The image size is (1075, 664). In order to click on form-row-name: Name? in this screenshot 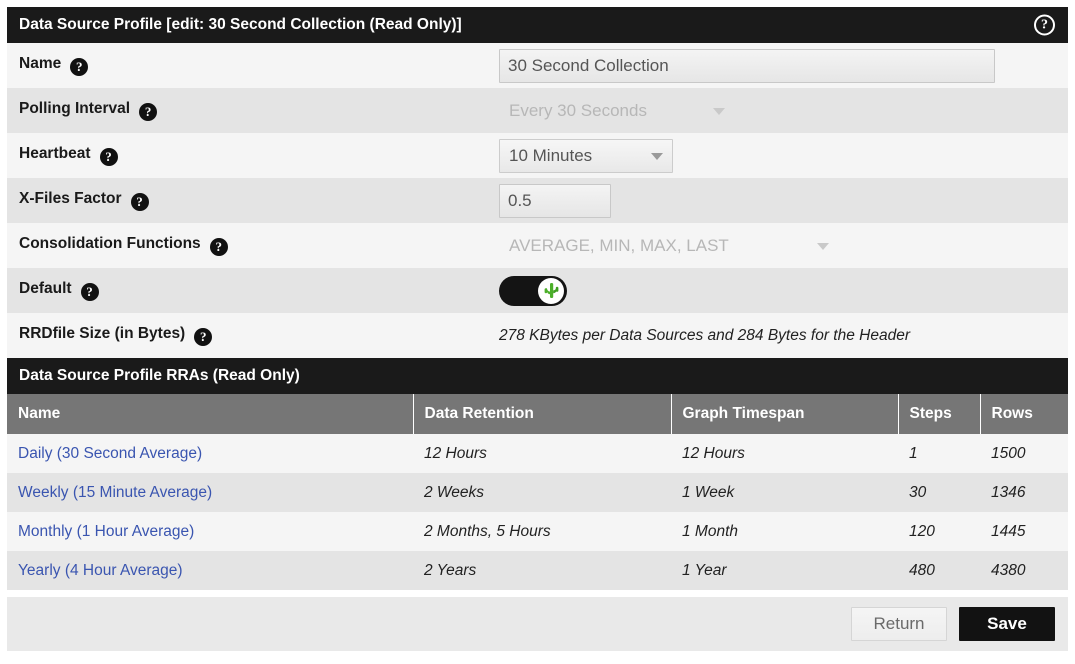, I will do `click(537, 65)`.